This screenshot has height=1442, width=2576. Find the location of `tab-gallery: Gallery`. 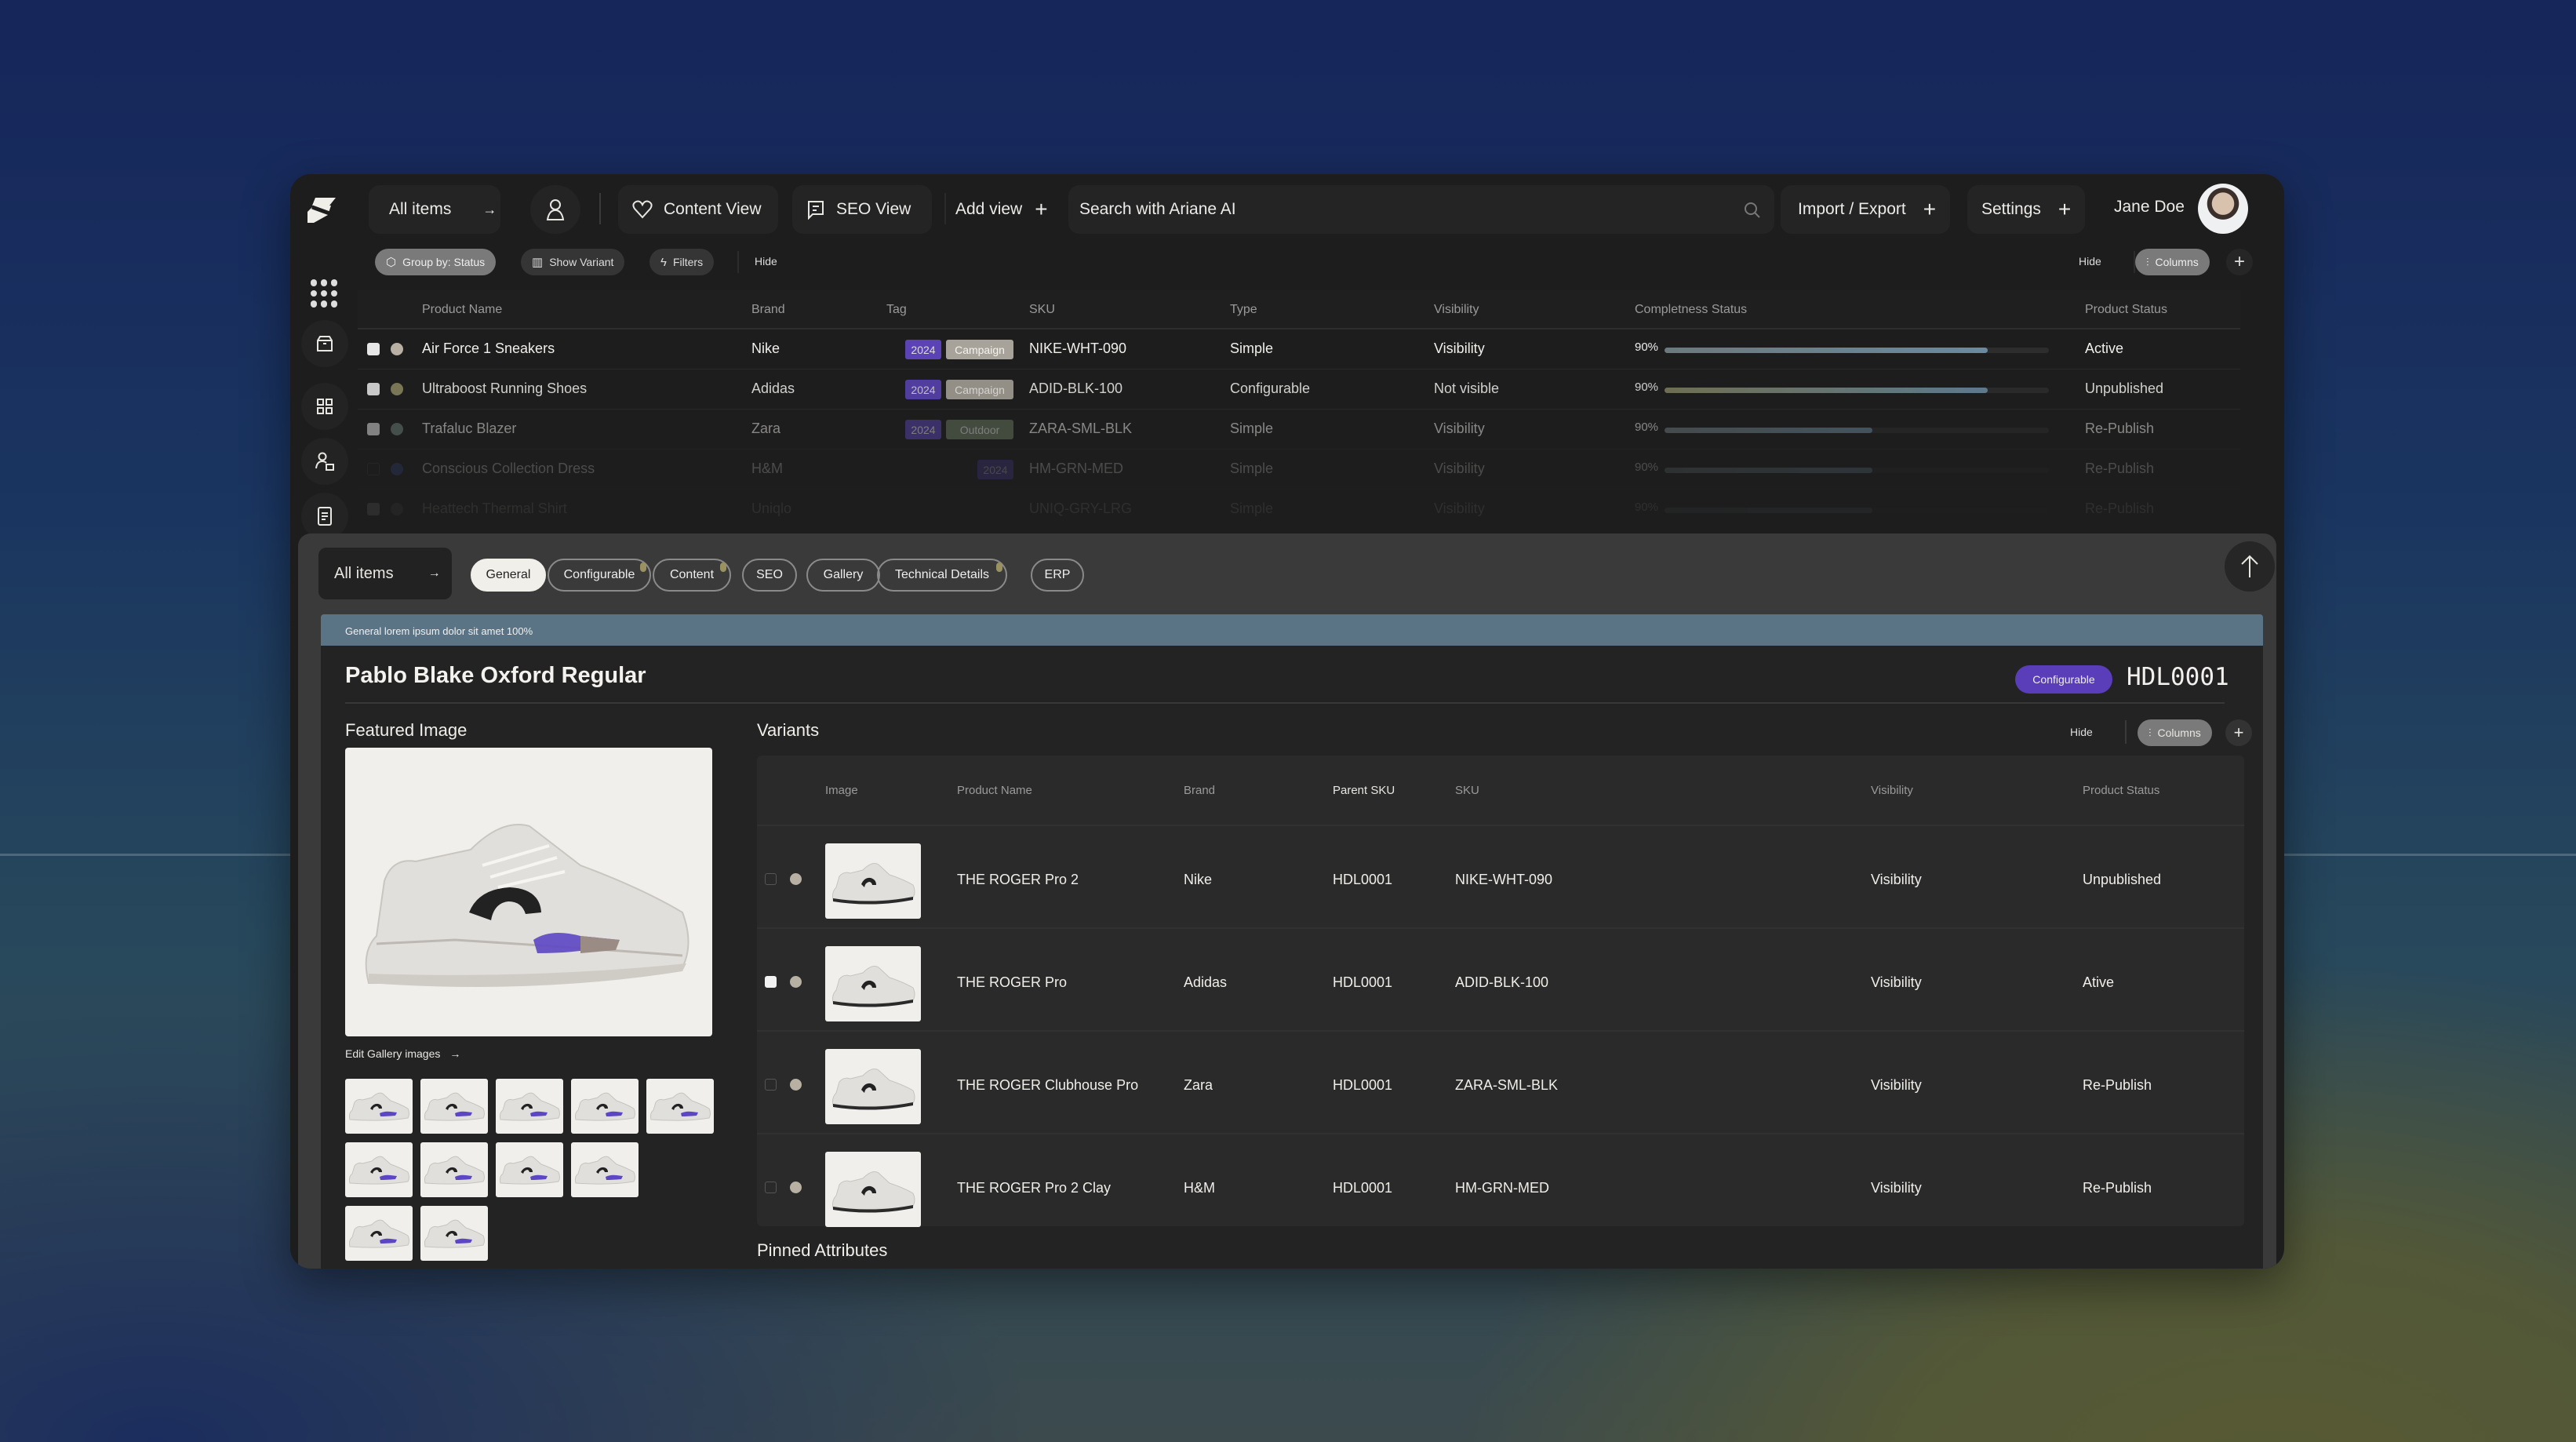

tab-gallery: Gallery is located at coordinates (843, 576).